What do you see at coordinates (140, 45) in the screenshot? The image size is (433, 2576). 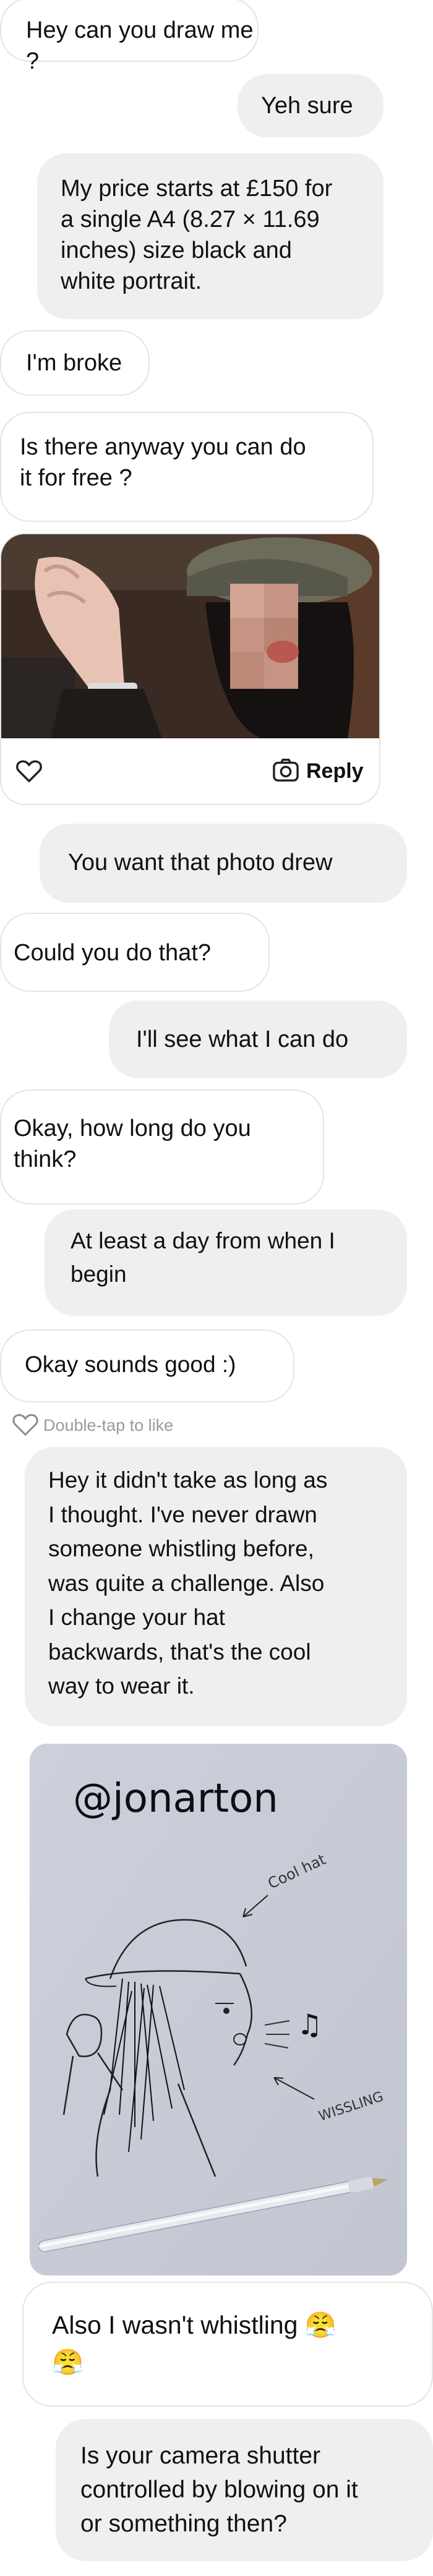 I see `message-text: Hey can you draw me ?` at bounding box center [140, 45].